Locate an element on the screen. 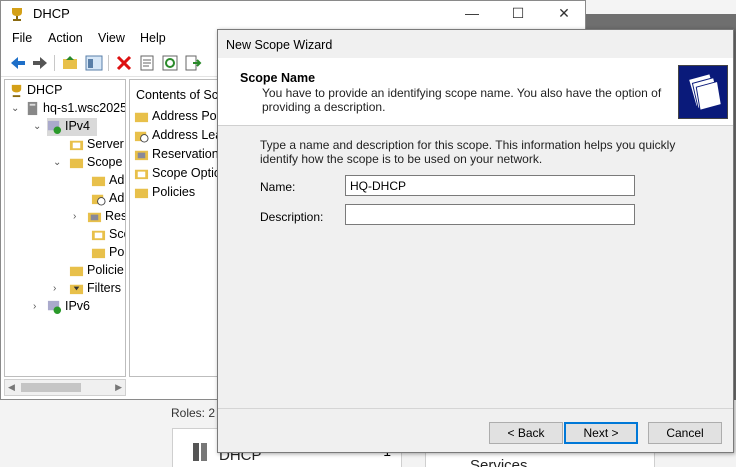 This screenshot has height=467, width=736. list-item-label: Address Poo is located at coordinates (186, 116).